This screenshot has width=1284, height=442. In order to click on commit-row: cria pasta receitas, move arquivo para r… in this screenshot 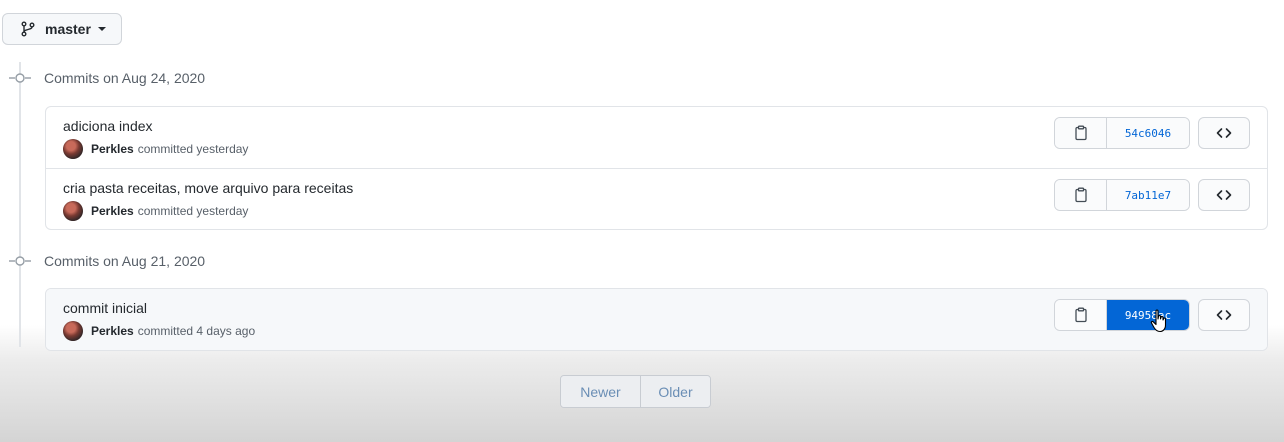, I will do `click(656, 198)`.